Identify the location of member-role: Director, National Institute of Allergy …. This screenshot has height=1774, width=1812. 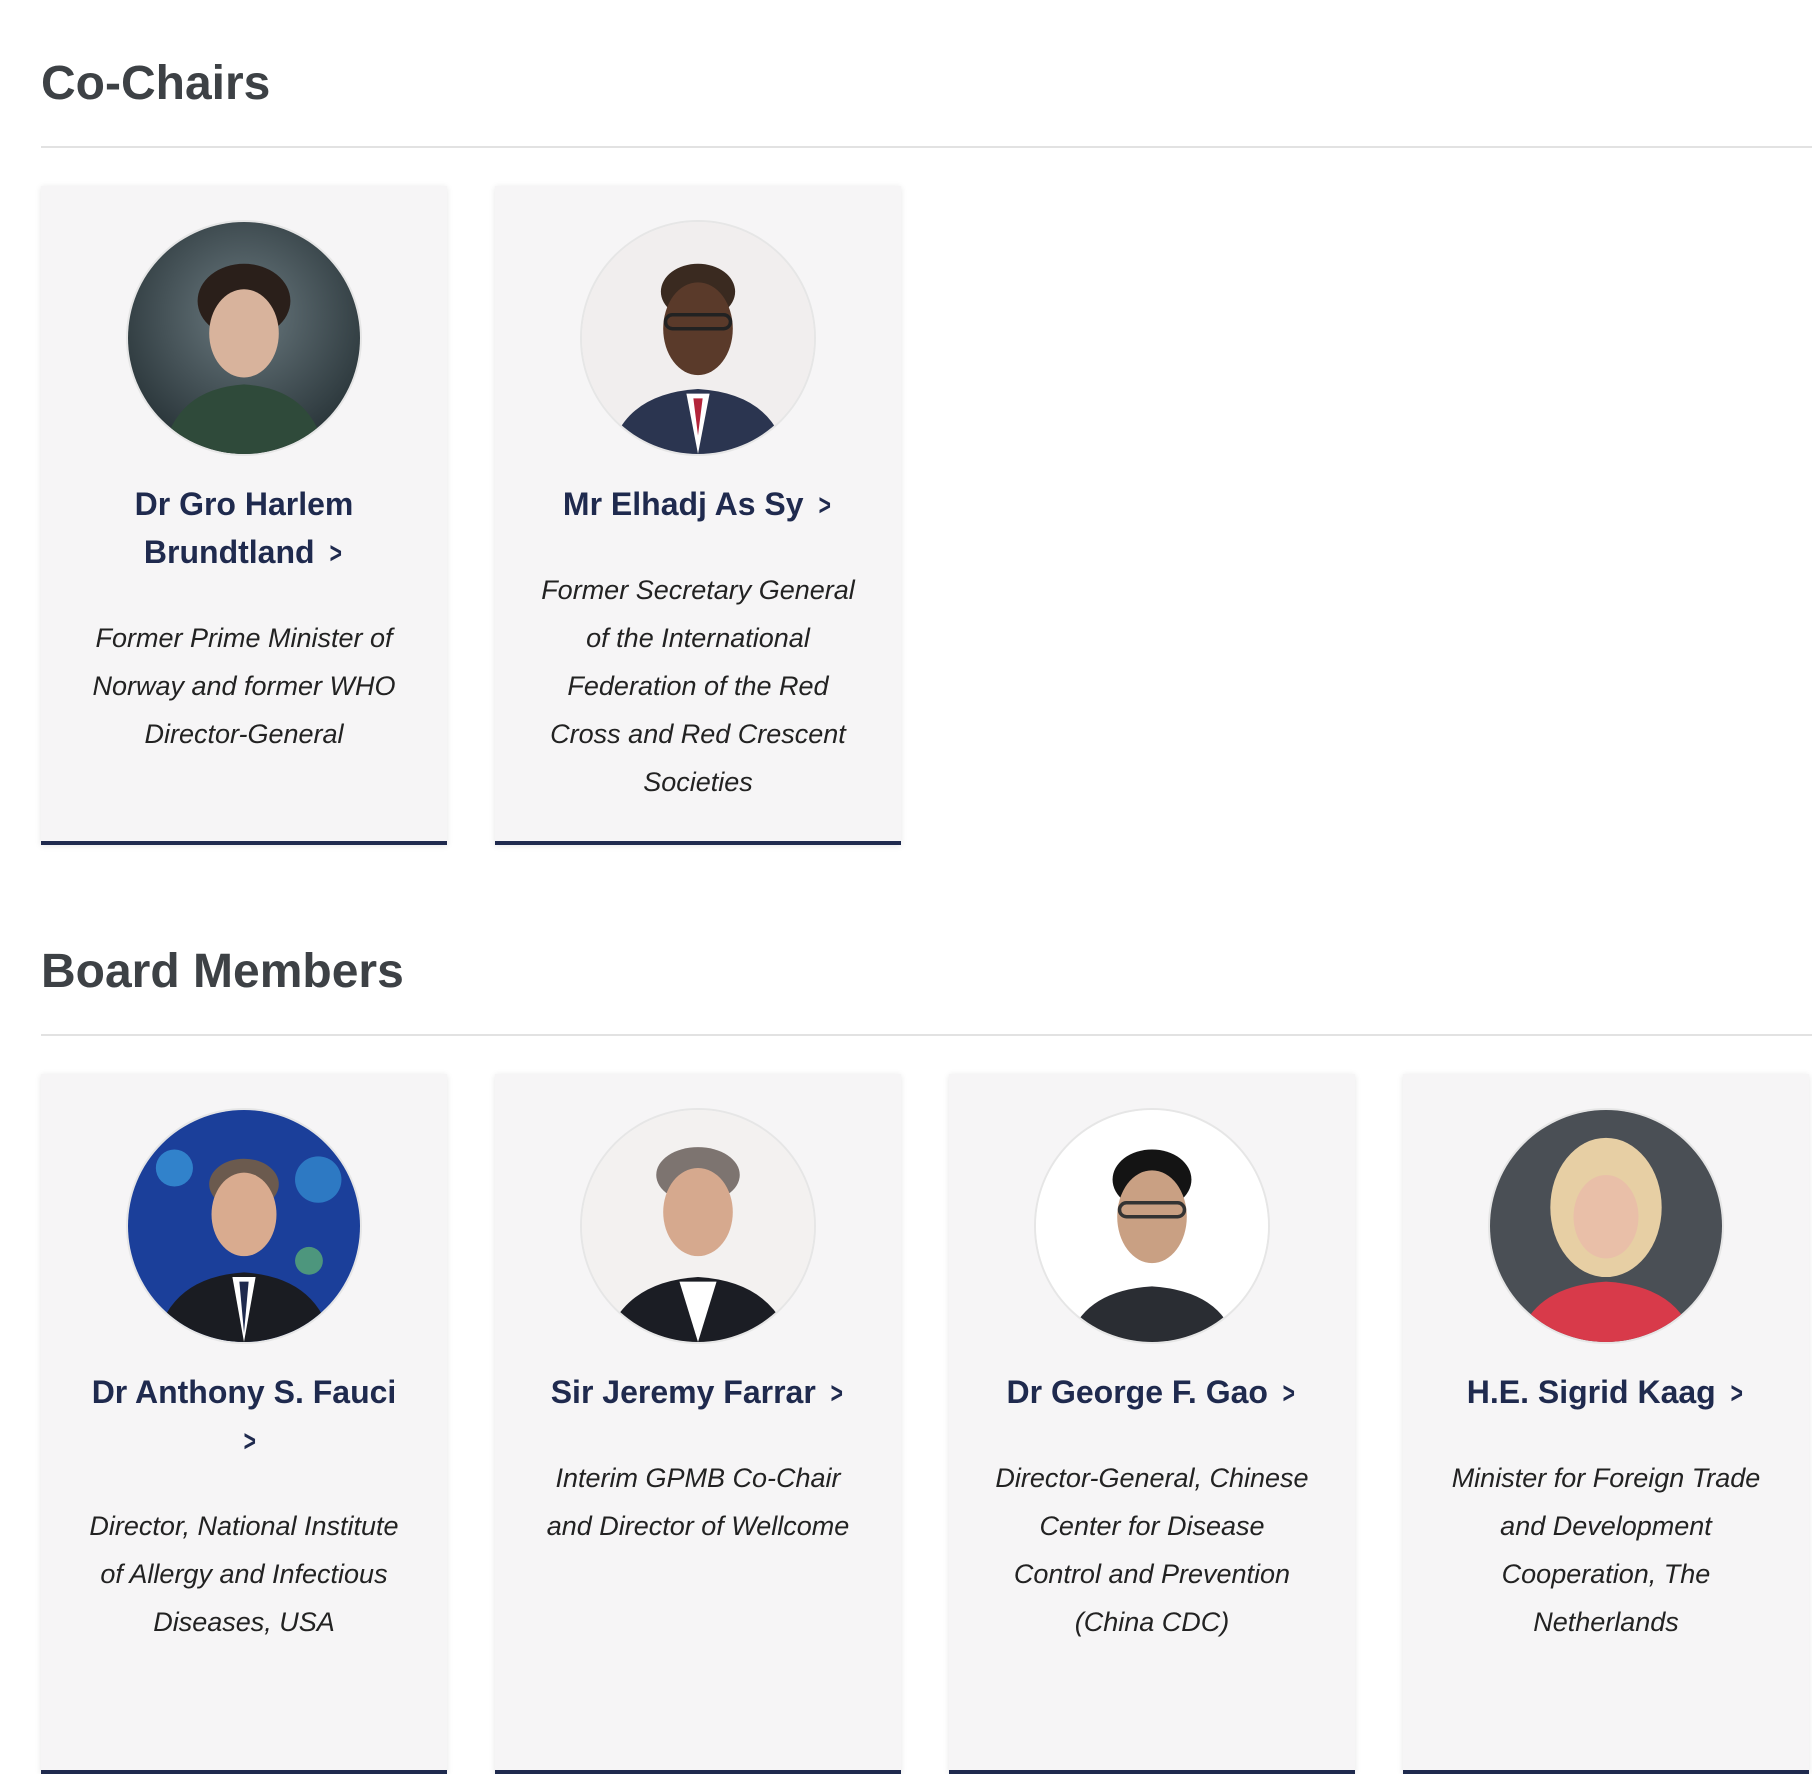
(244, 1574).